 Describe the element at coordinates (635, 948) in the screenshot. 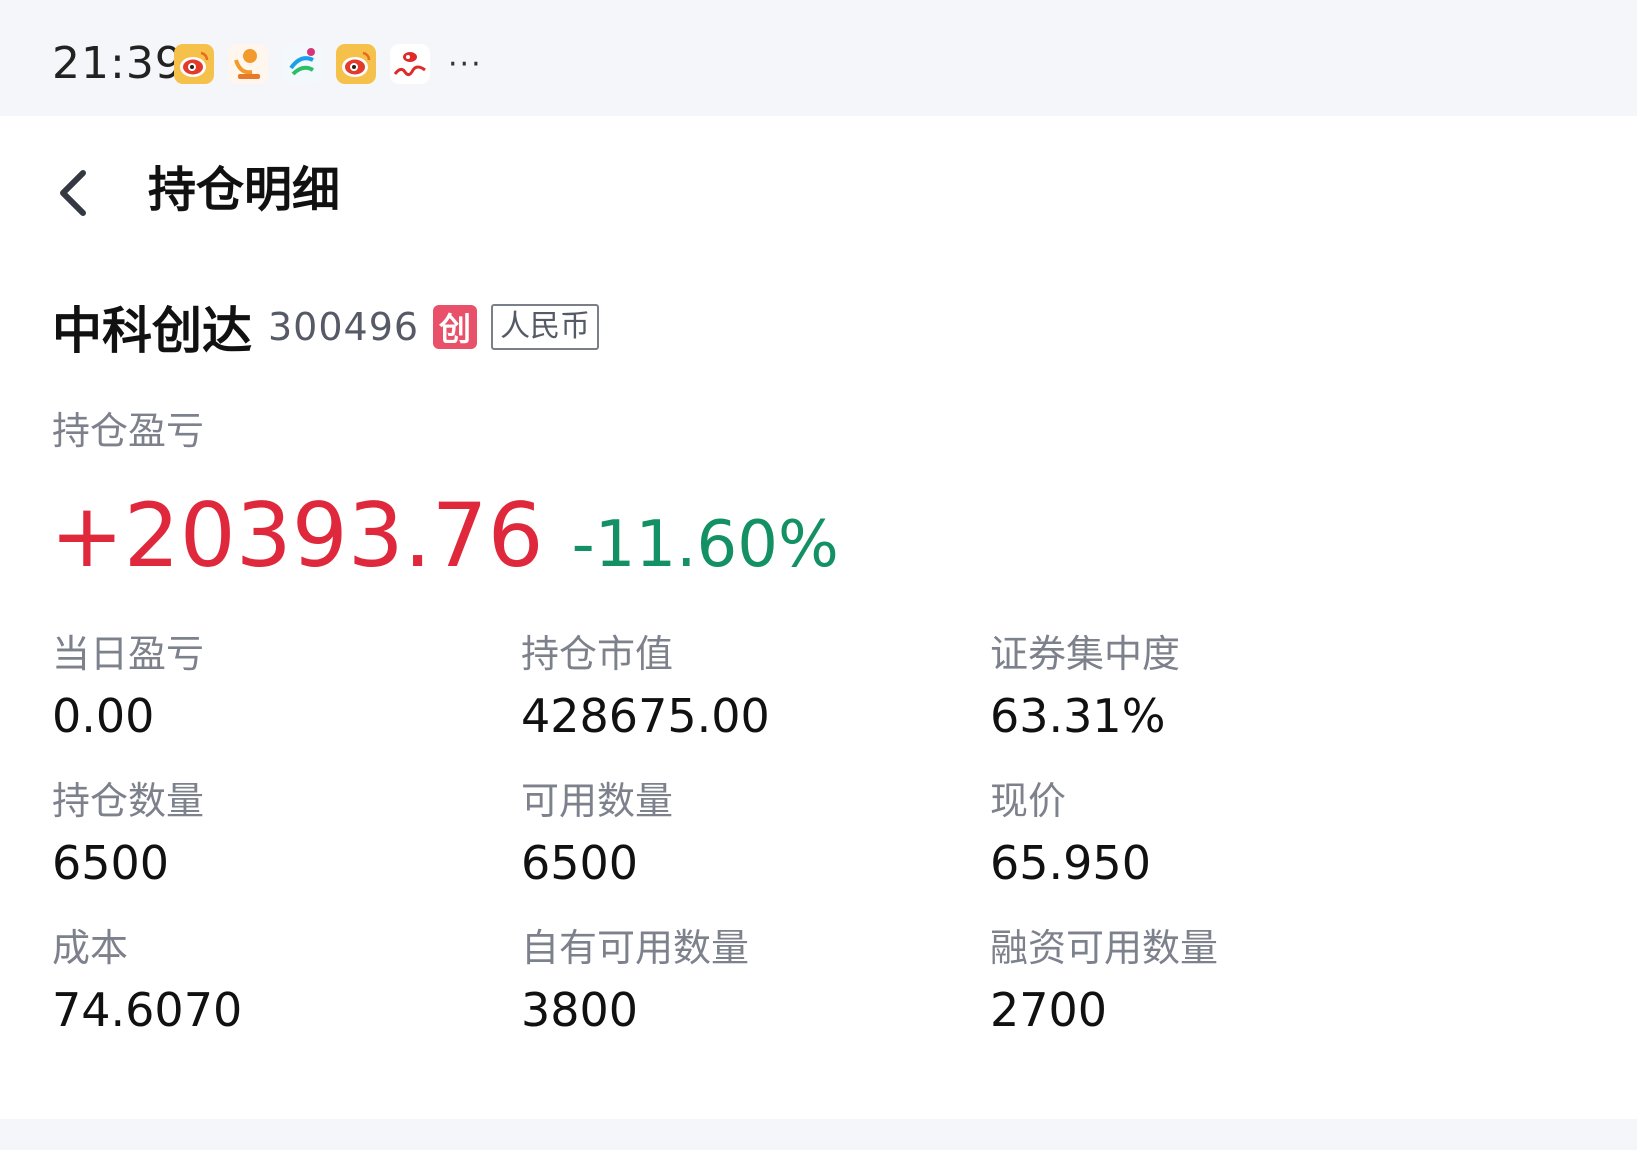

I see `metric-label: 自有可用数量` at that location.